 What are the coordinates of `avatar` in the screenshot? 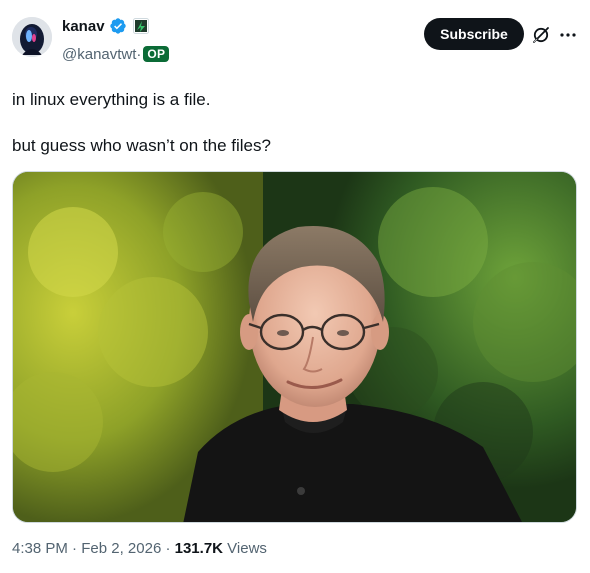 It's located at (32, 37).